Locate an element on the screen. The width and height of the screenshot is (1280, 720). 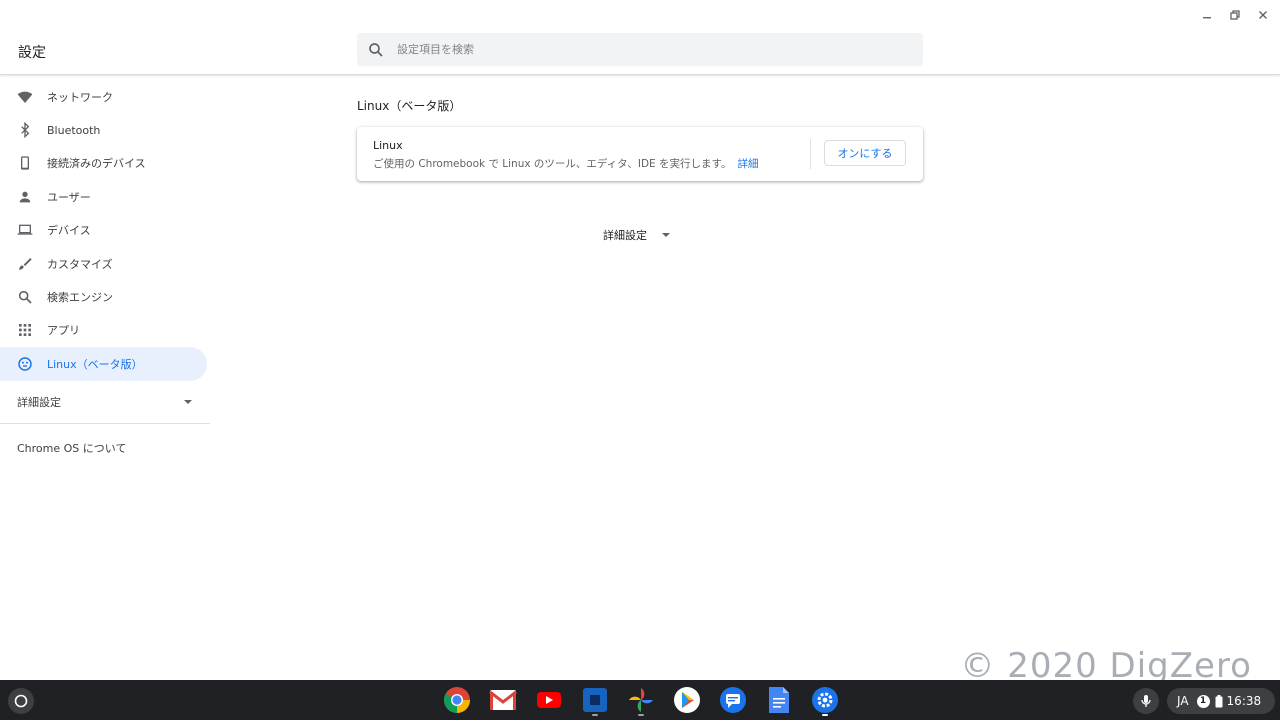
shelf-app-docs is located at coordinates (779, 700).